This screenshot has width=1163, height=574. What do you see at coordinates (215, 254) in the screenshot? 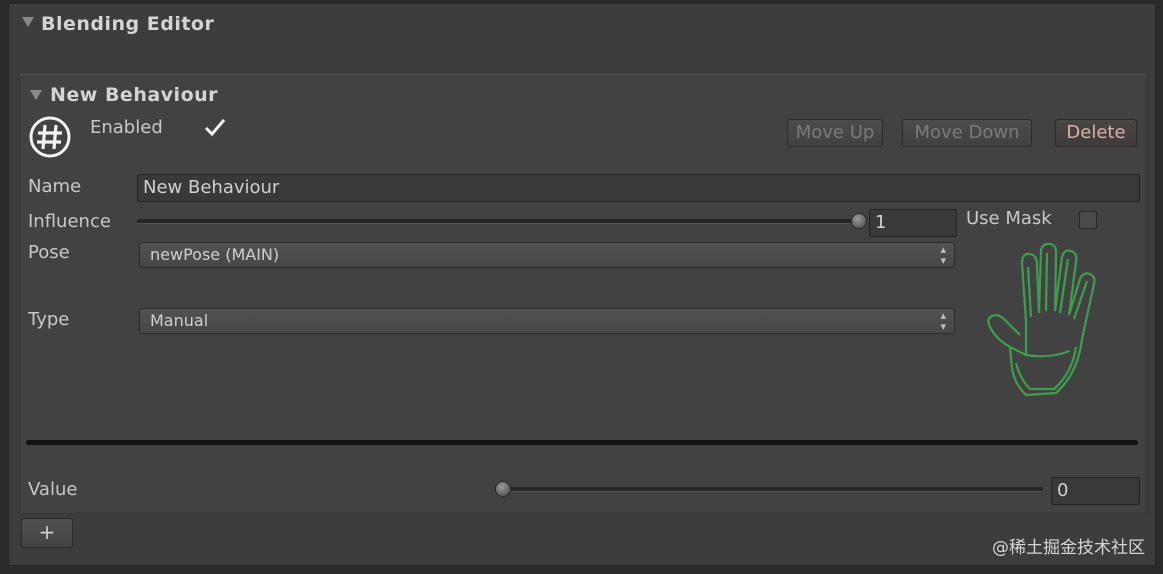
I see `pose-dropdown-value: newPose (MAIN)` at bounding box center [215, 254].